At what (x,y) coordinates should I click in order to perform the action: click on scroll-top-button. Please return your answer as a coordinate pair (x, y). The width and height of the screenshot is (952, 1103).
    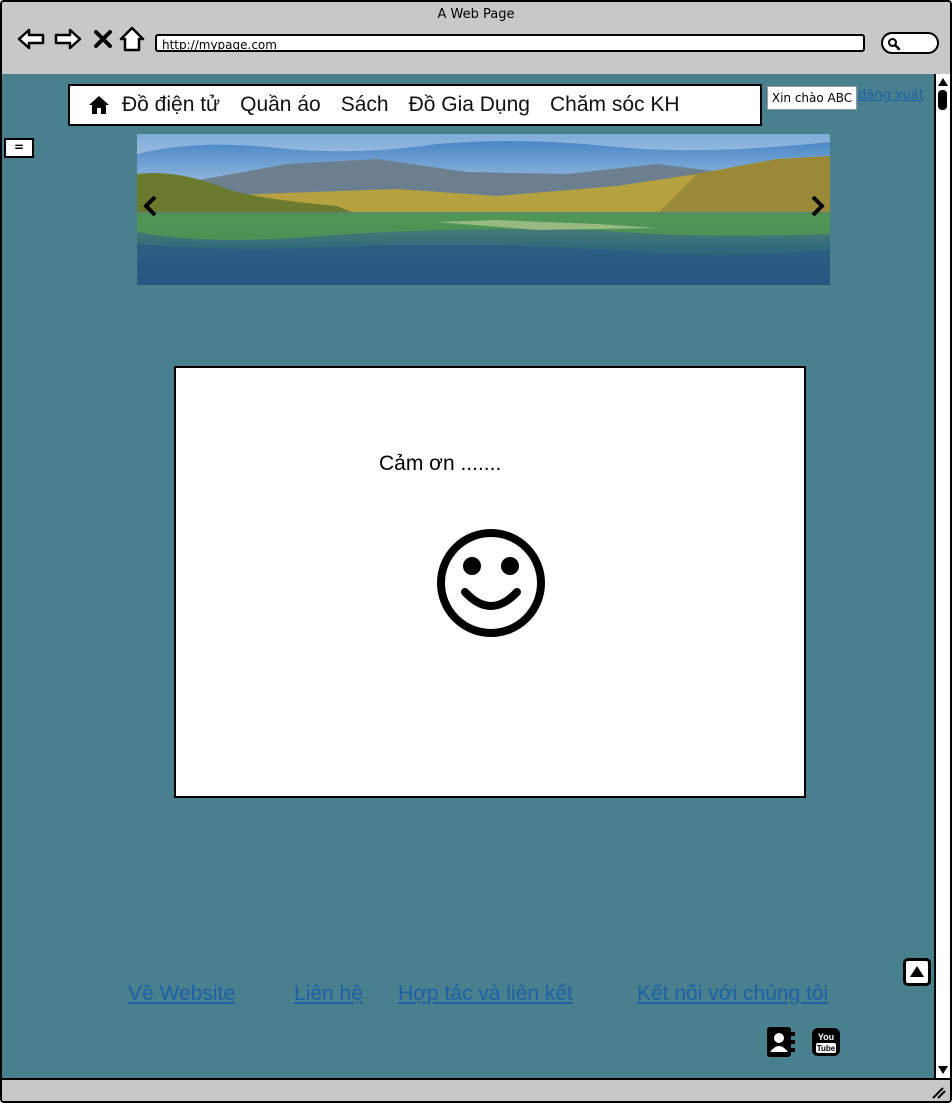
    Looking at the image, I should click on (917, 972).